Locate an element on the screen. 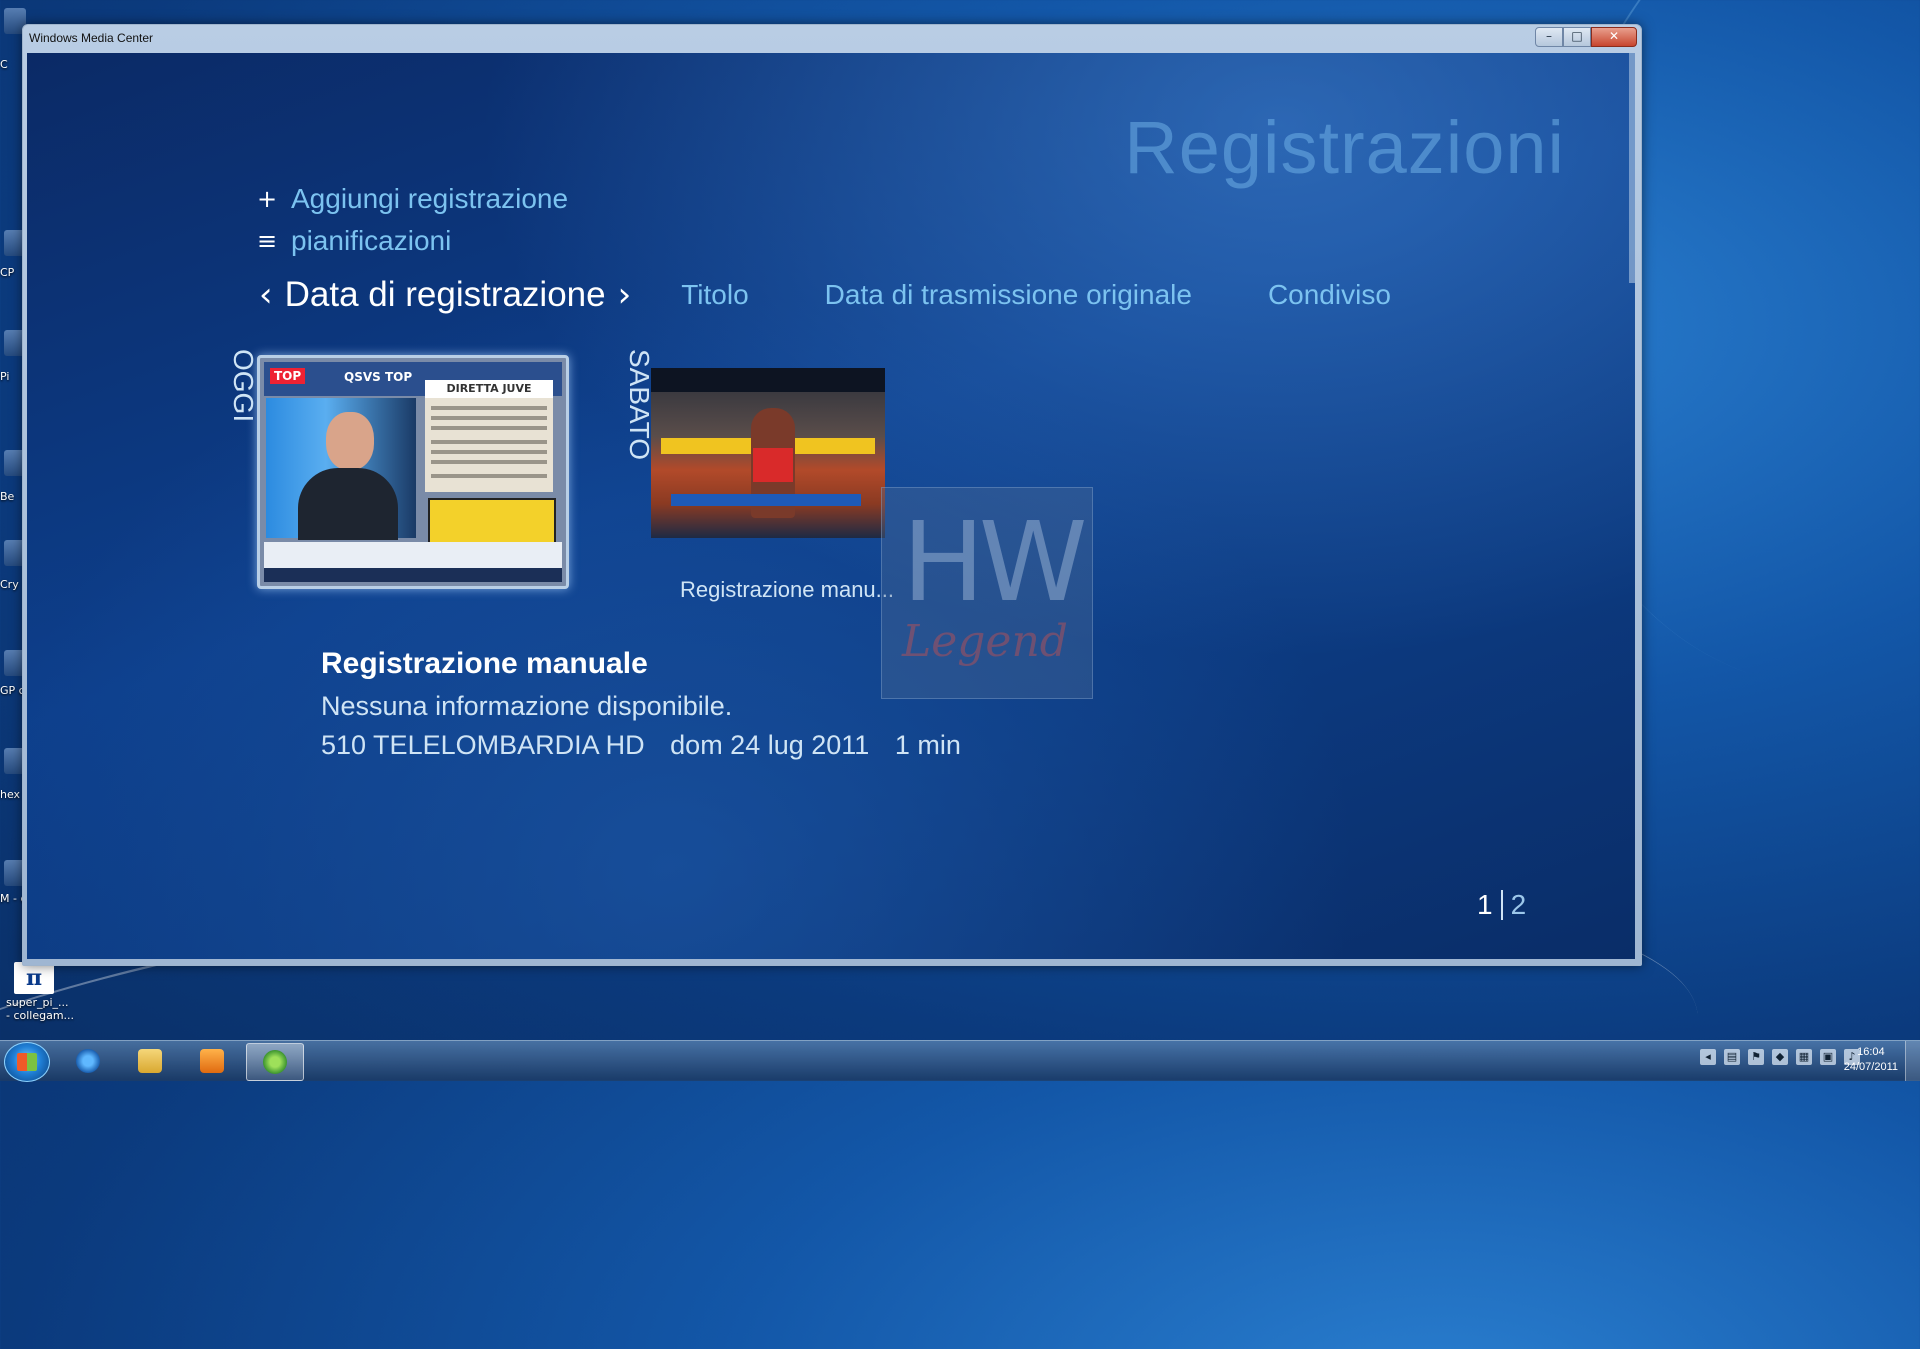 This screenshot has width=1920, height=1349. news-ticker is located at coordinates (413, 562).